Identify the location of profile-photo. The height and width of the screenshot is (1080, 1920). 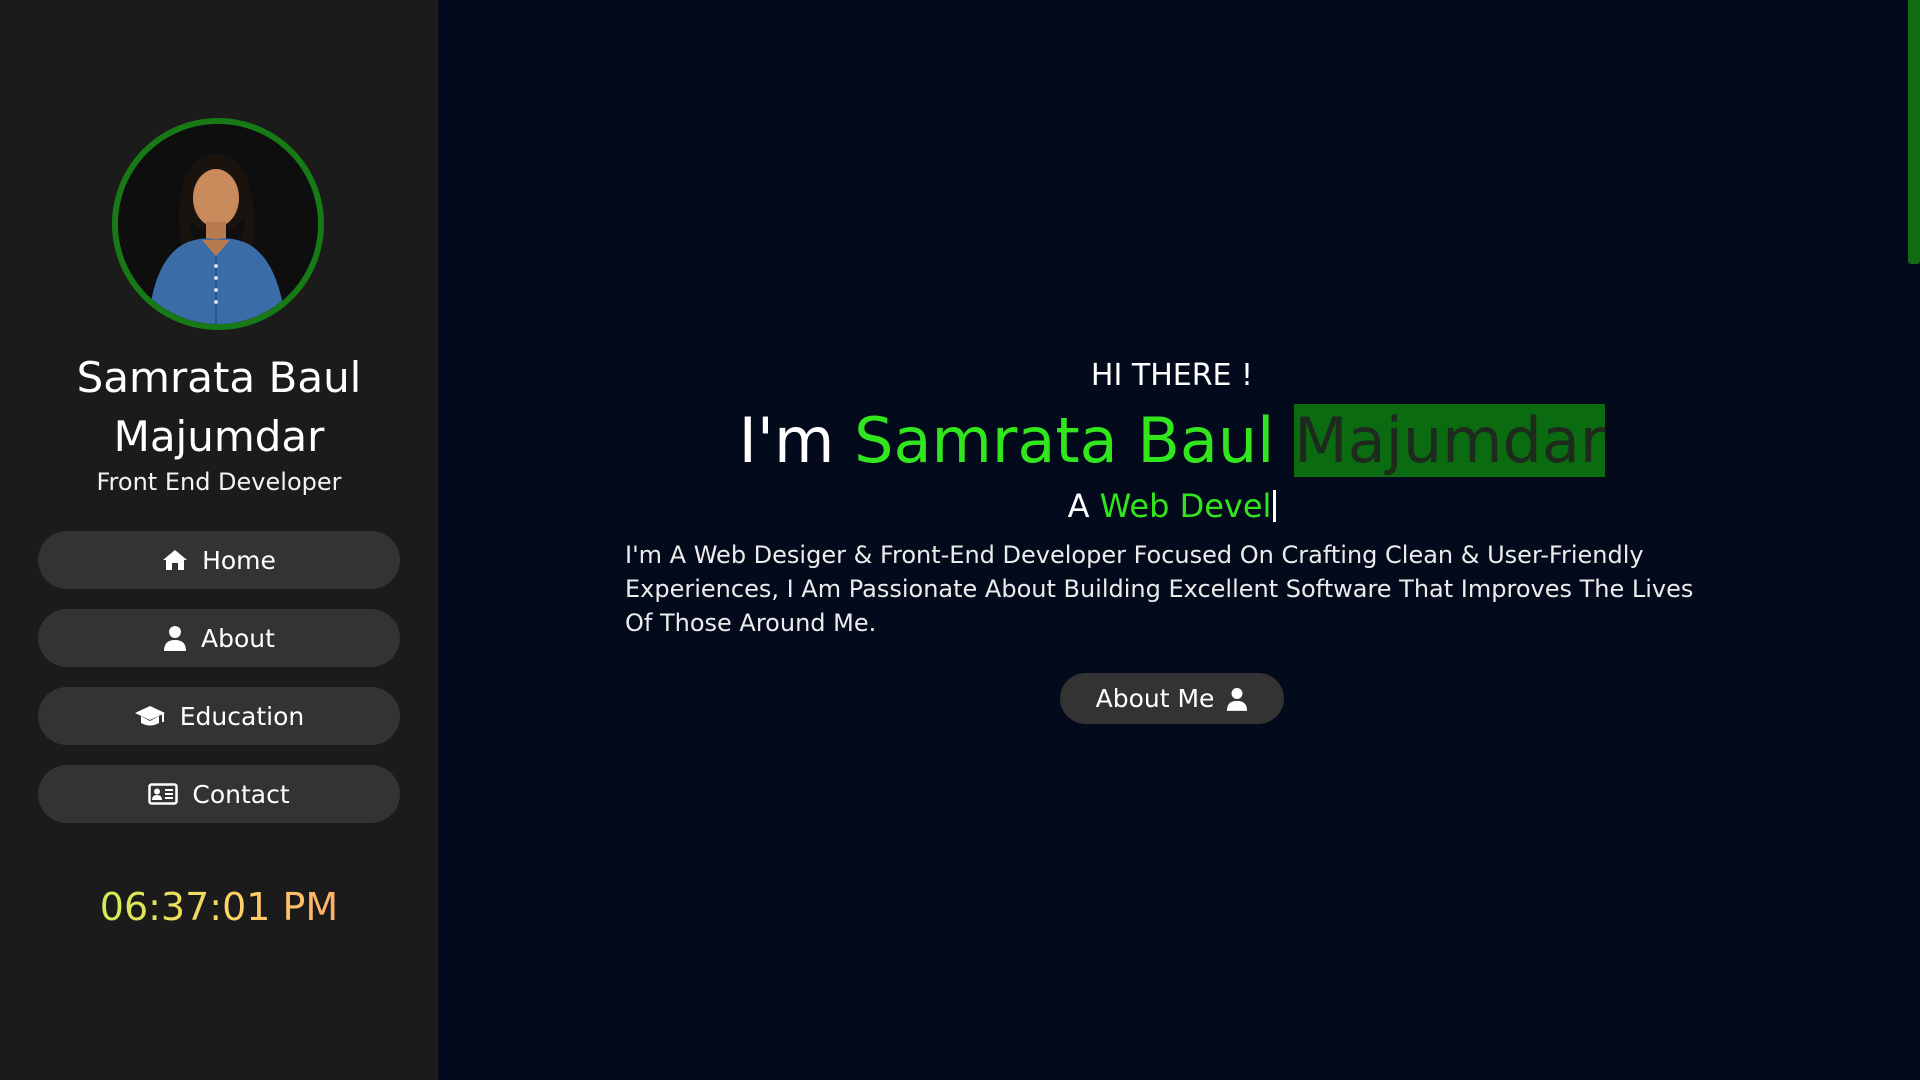
(218, 224).